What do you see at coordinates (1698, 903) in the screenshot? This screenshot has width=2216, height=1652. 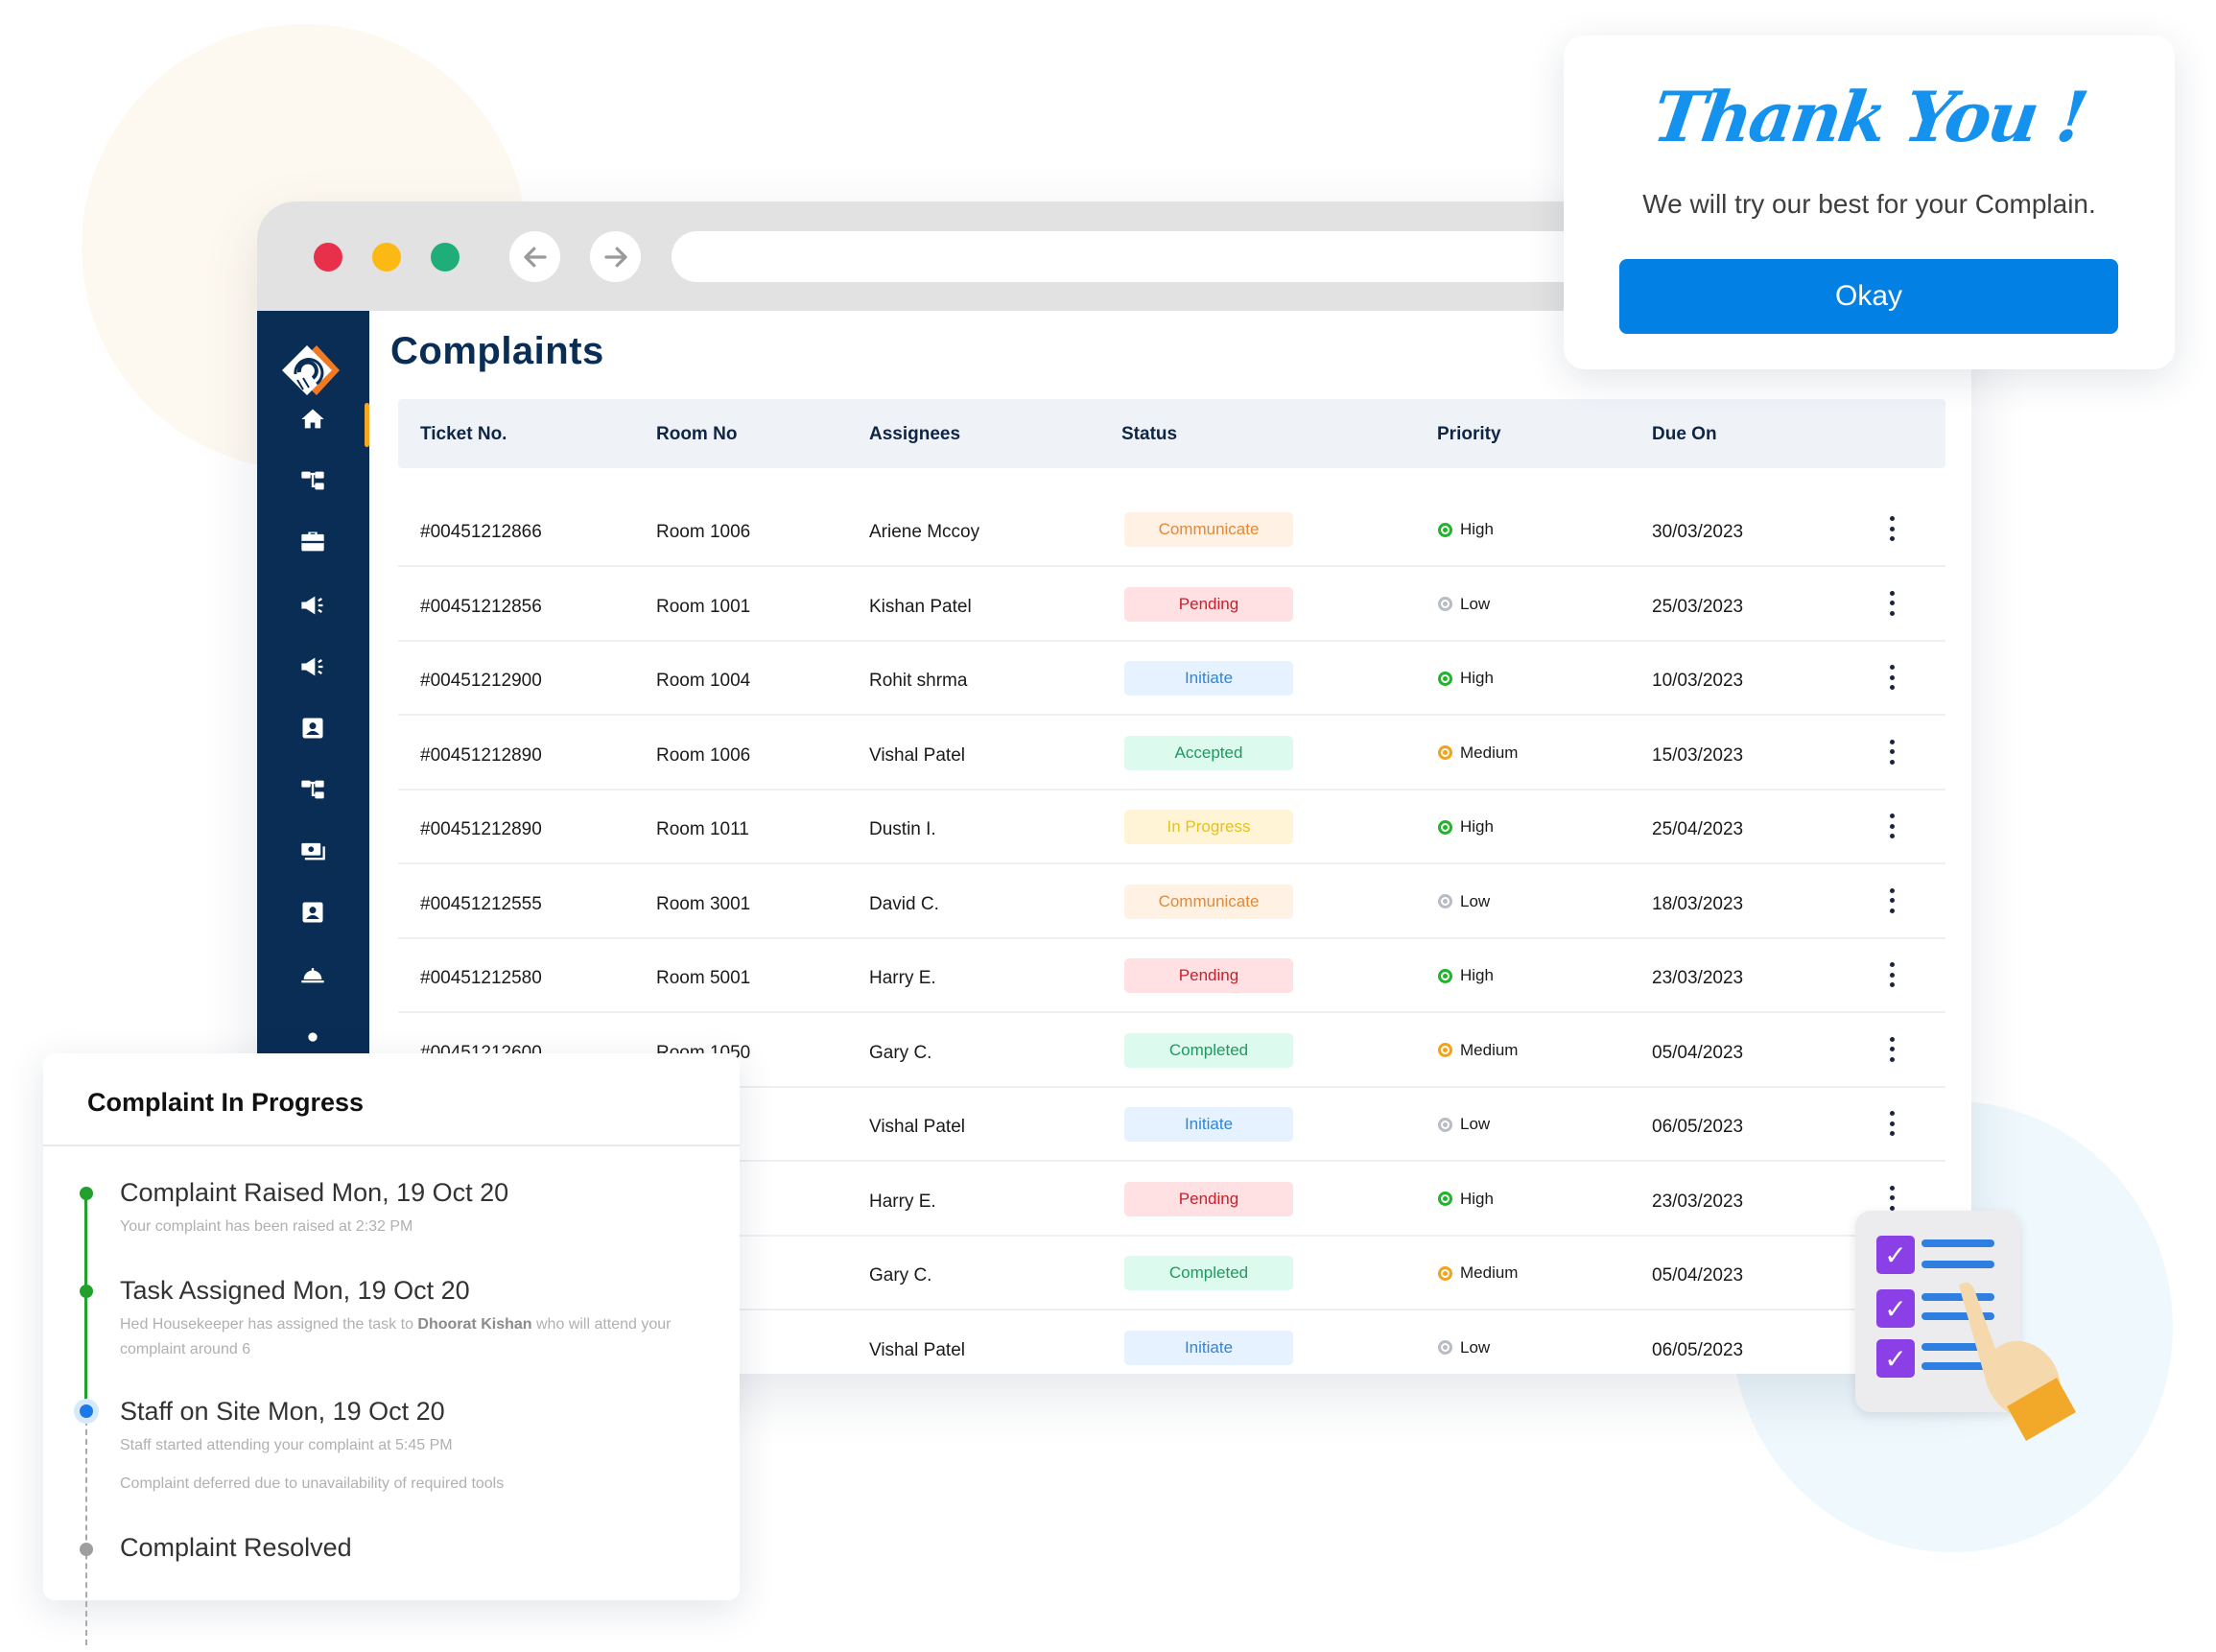 I see `due-date: 18/03/2023` at bounding box center [1698, 903].